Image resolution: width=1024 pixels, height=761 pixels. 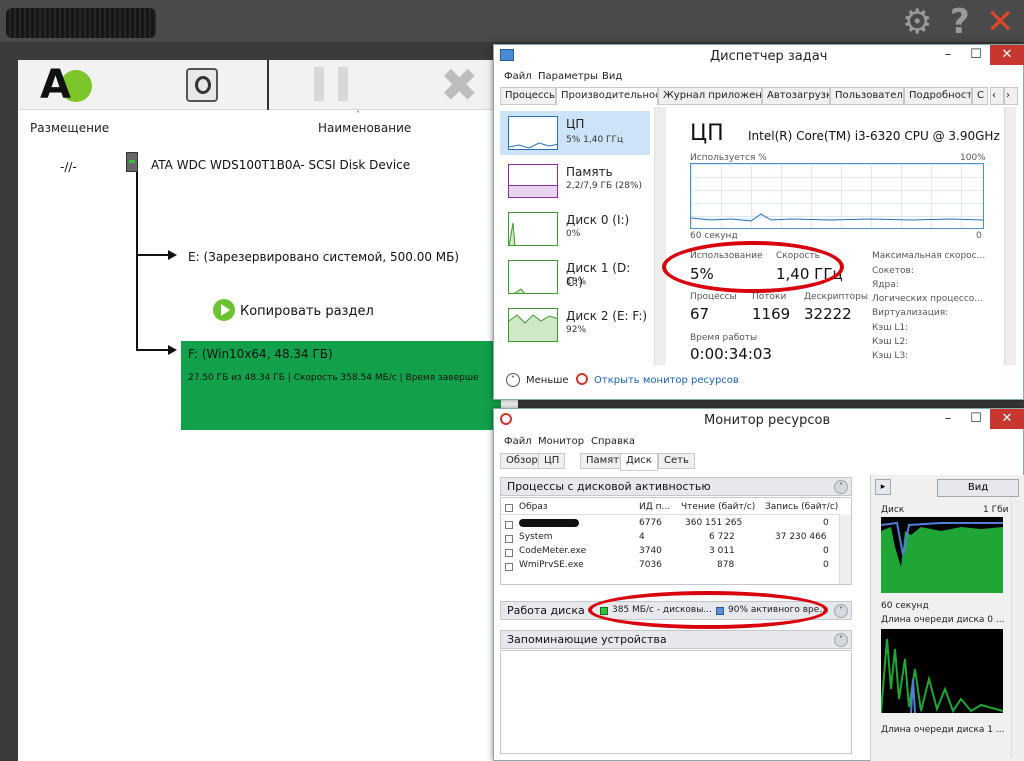 What do you see at coordinates (1007, 55) in the screenshot?
I see `close-window-button: ✕` at bounding box center [1007, 55].